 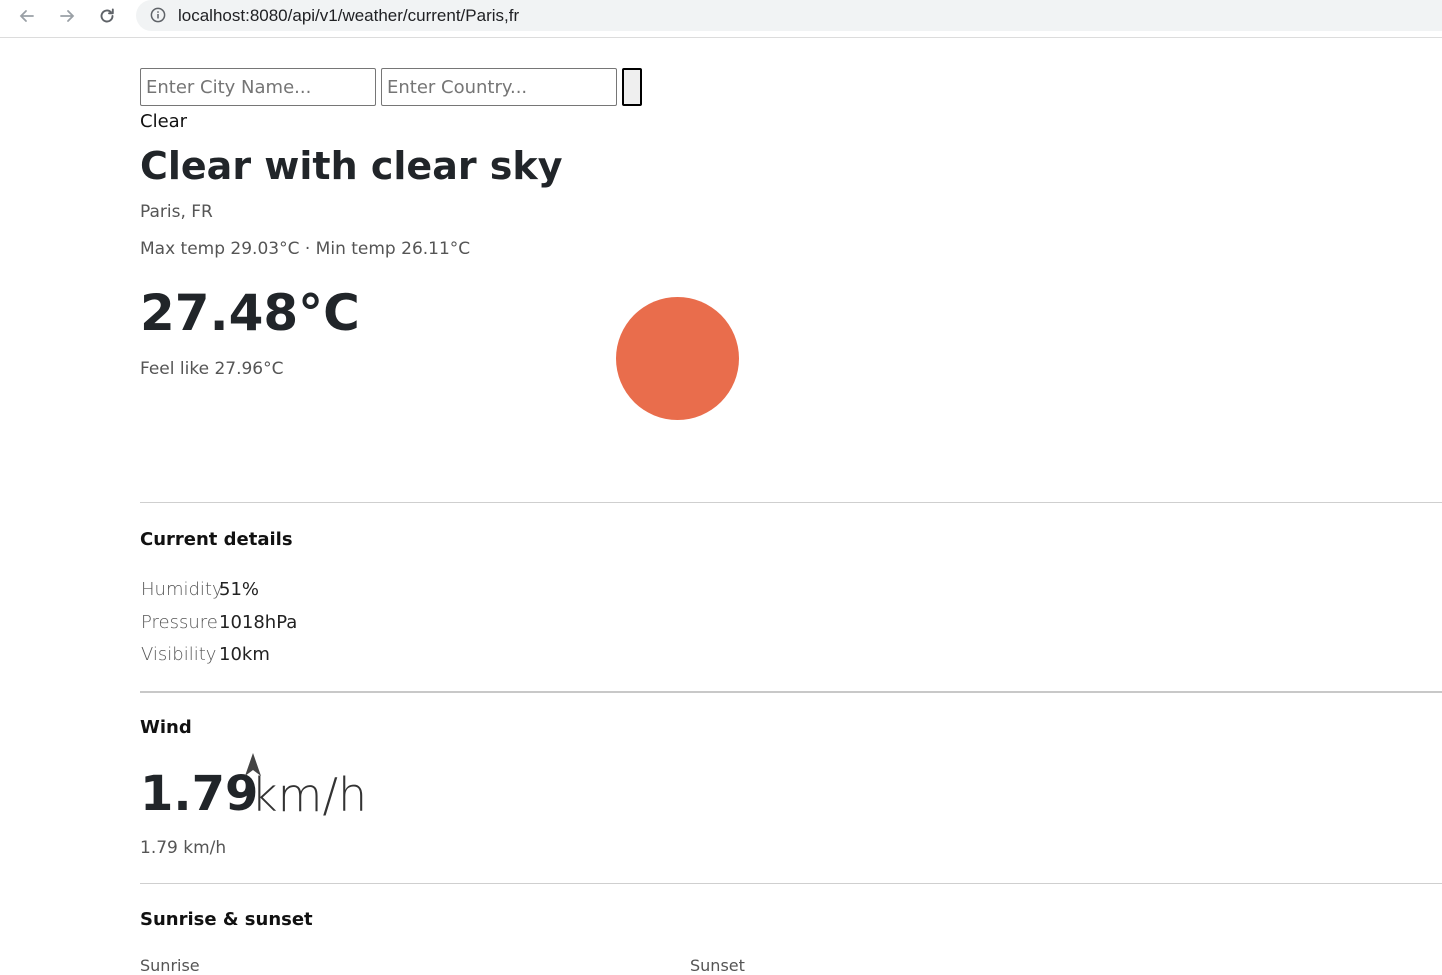 I want to click on detail-label: Visibility, so click(x=179, y=654).